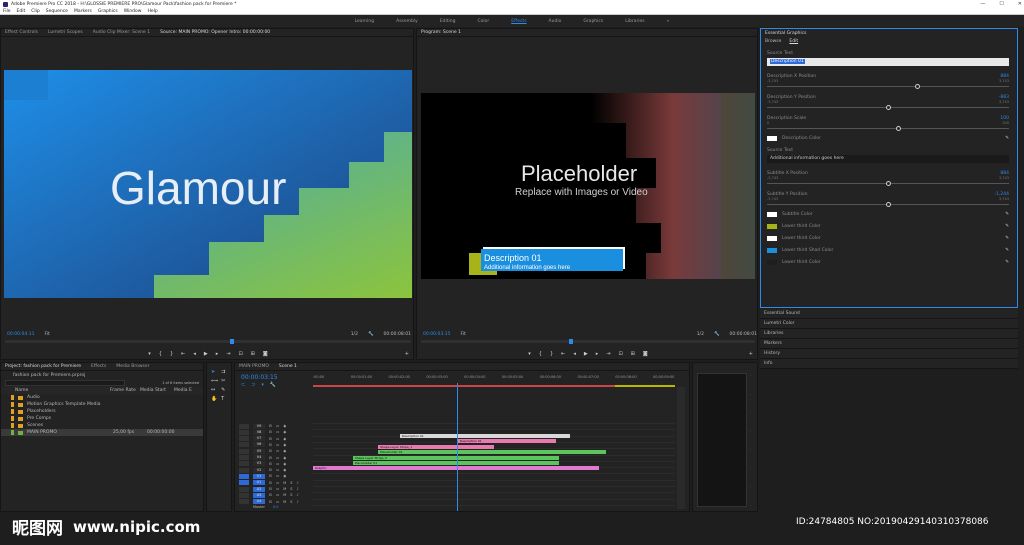 The height and width of the screenshot is (545, 1024). Describe the element at coordinates (98, 366) in the screenshot. I see `project-tab: Effects` at that location.